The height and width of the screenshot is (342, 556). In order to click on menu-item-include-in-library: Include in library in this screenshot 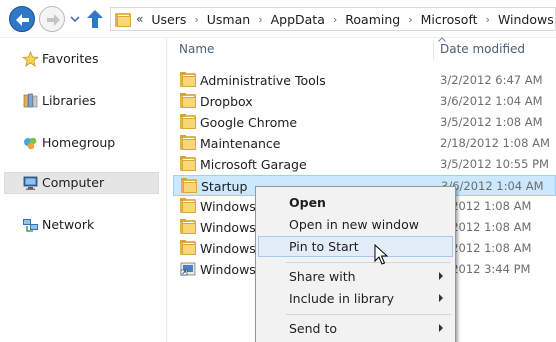, I will do `click(355, 298)`.